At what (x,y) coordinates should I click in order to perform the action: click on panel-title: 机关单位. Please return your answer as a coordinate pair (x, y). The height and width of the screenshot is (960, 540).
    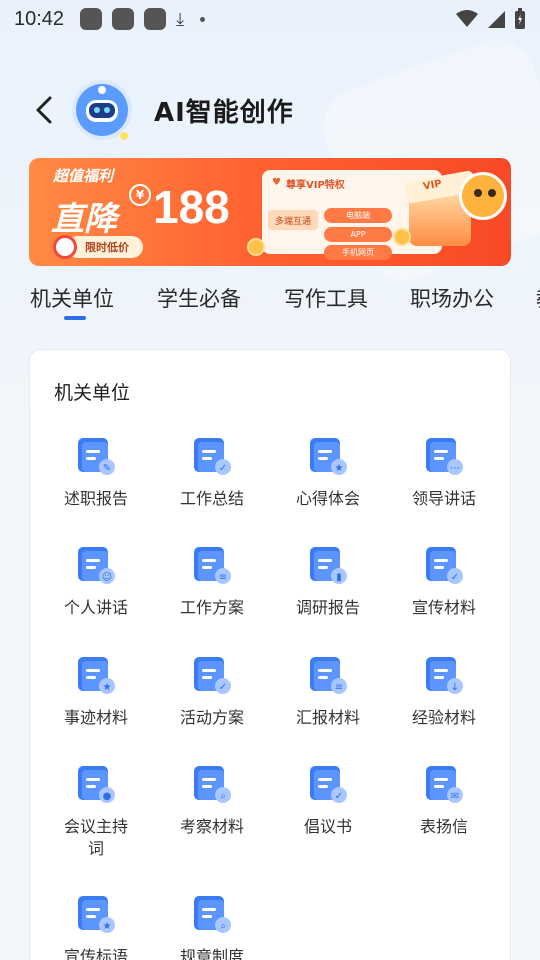
    Looking at the image, I should click on (92, 393).